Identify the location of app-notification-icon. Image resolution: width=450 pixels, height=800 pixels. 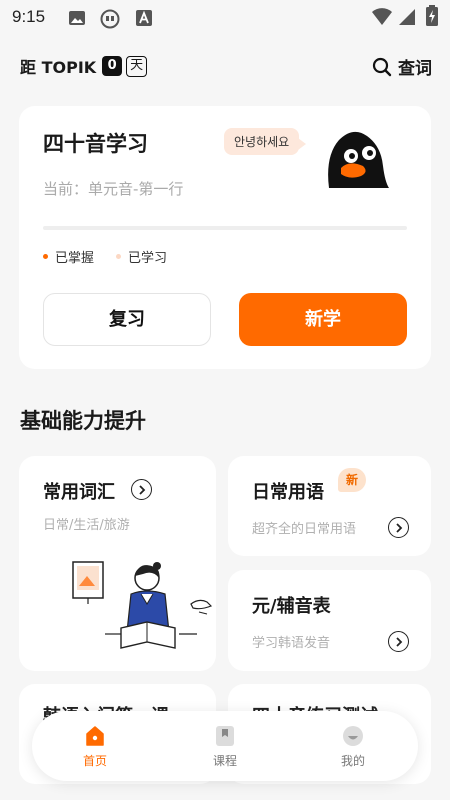
(110, 19).